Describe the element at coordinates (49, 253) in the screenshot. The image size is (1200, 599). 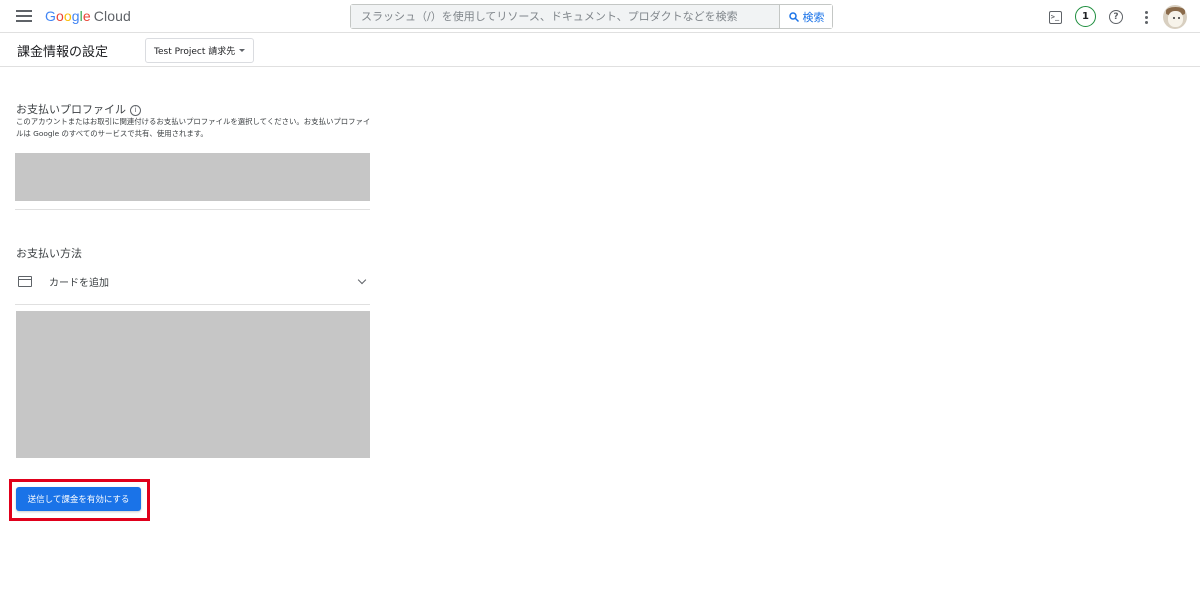
I see `payment-method-title: お支払い方法` at that location.